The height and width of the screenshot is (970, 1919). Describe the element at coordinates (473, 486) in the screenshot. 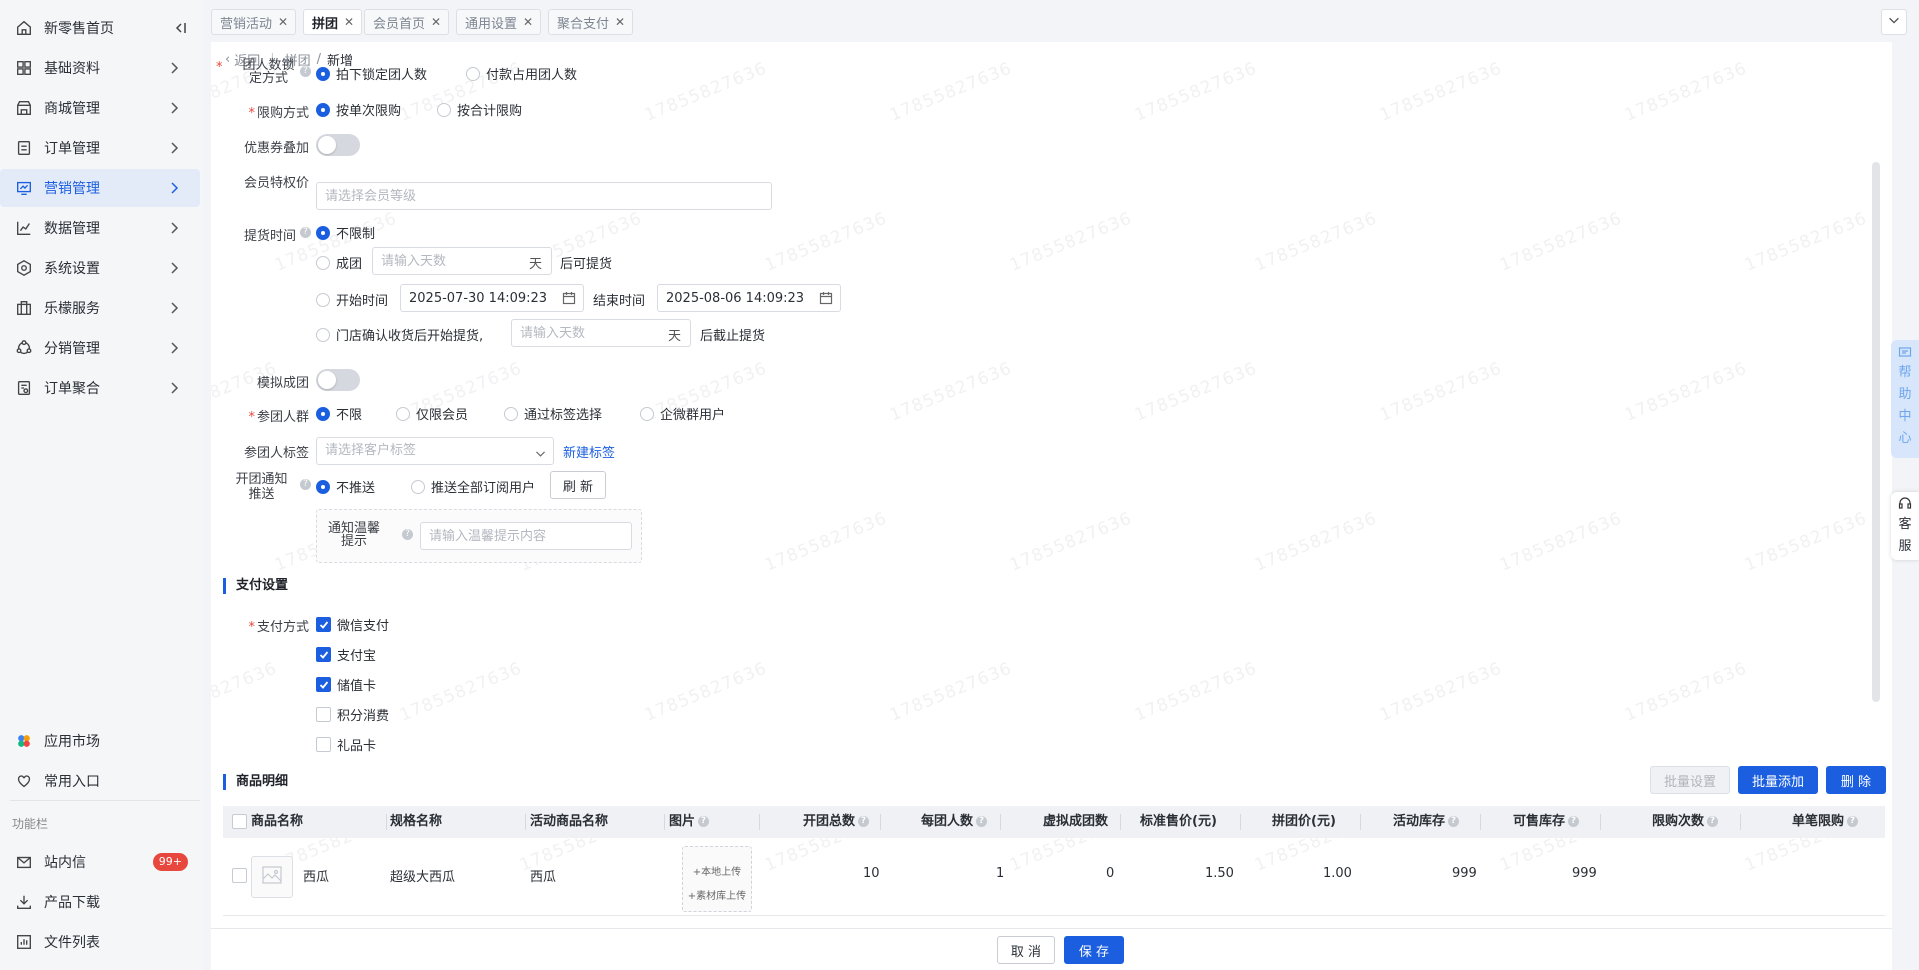

I see `radio-notify-all: 推送全部订阅用户` at that location.